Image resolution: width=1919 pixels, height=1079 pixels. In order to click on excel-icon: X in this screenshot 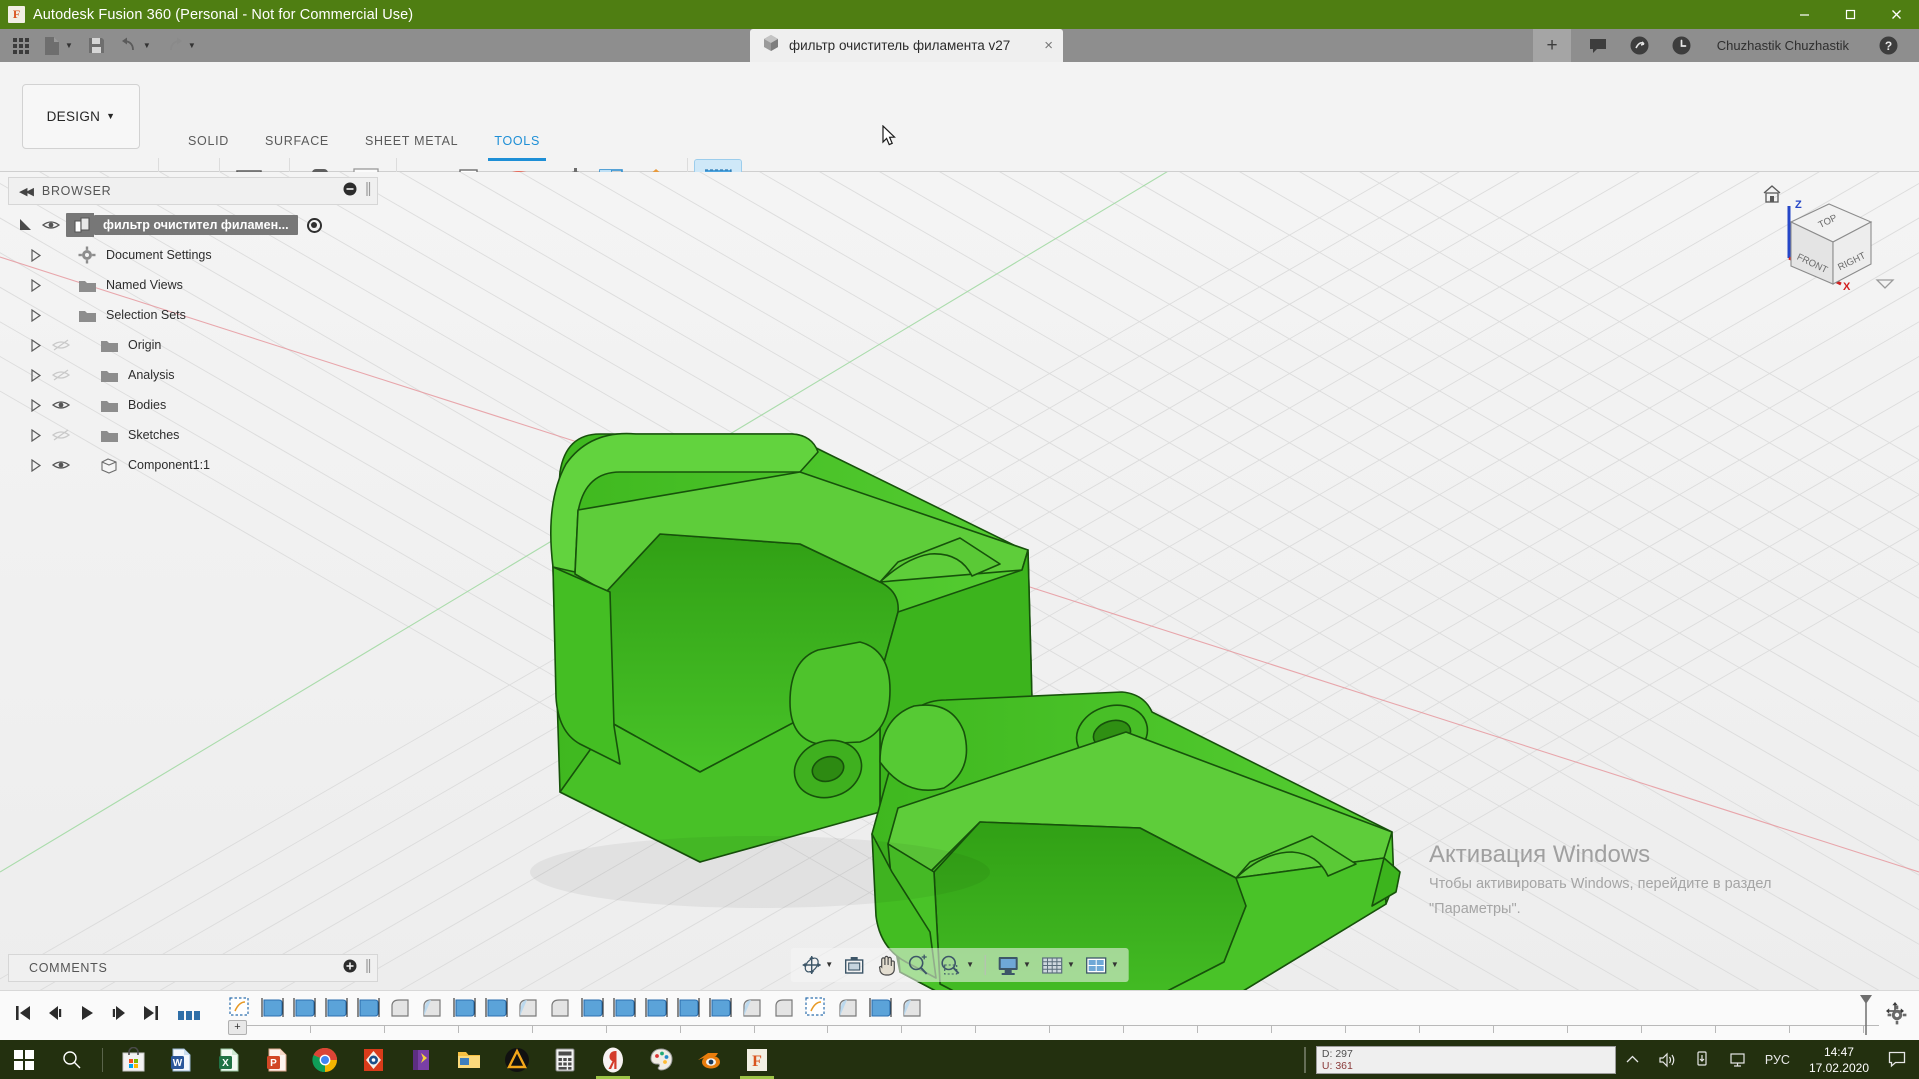, I will do `click(229, 1059)`.